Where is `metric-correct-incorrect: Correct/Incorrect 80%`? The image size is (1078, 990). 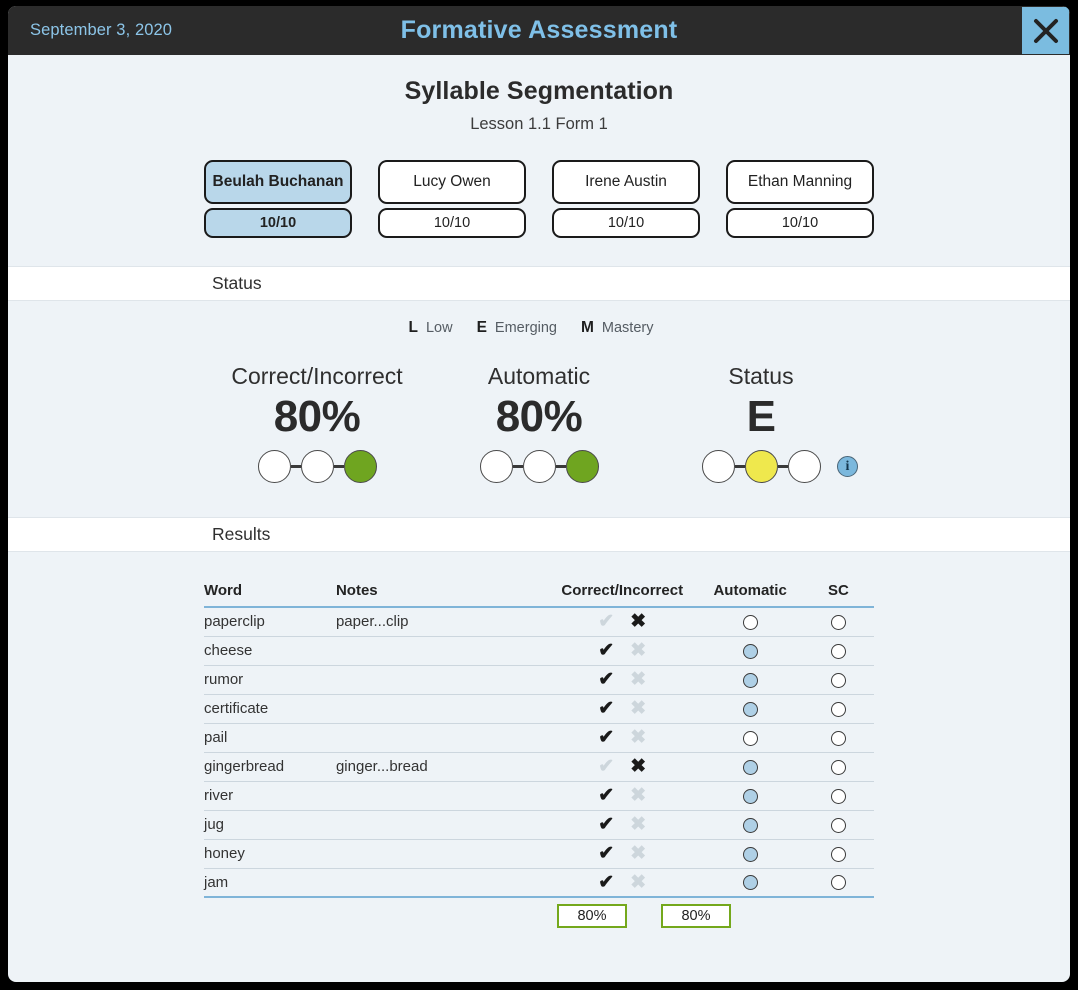
metric-correct-incorrect: Correct/Incorrect 80% is located at coordinates (317, 423).